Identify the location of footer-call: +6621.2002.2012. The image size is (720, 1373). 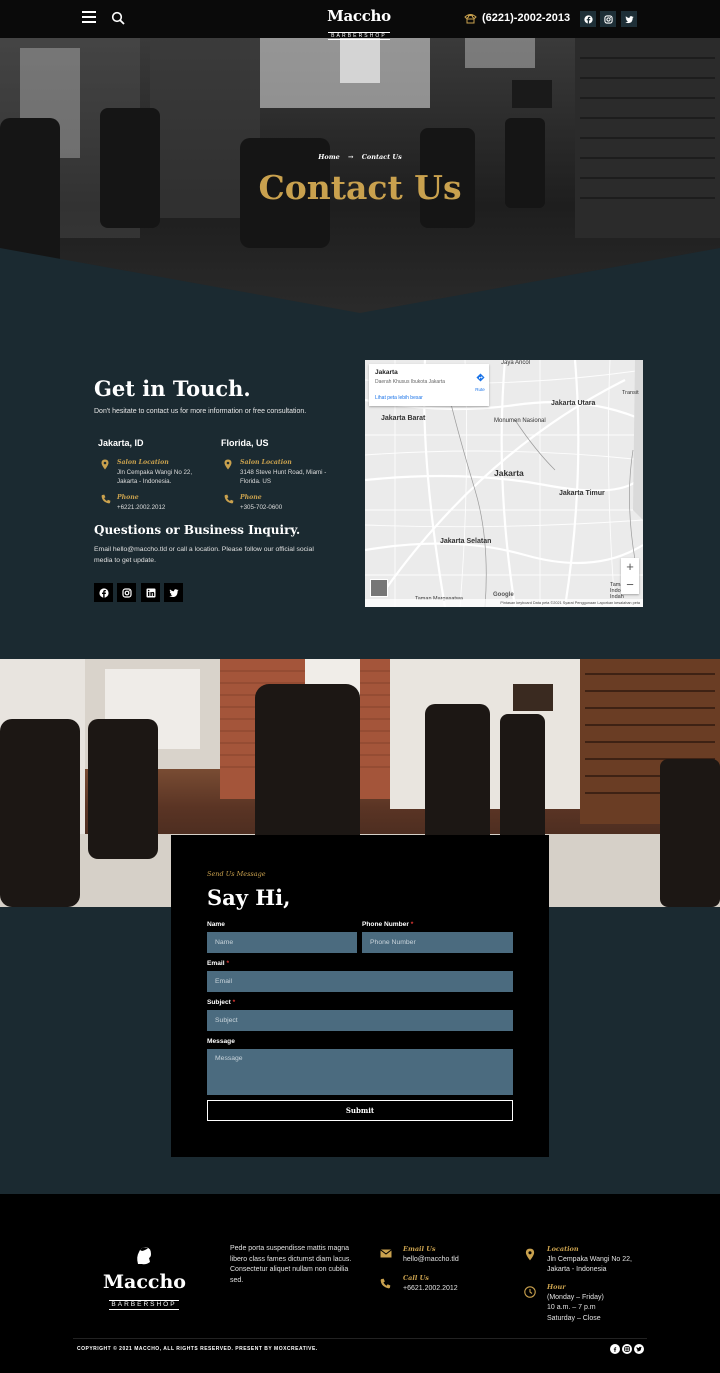
(430, 1288).